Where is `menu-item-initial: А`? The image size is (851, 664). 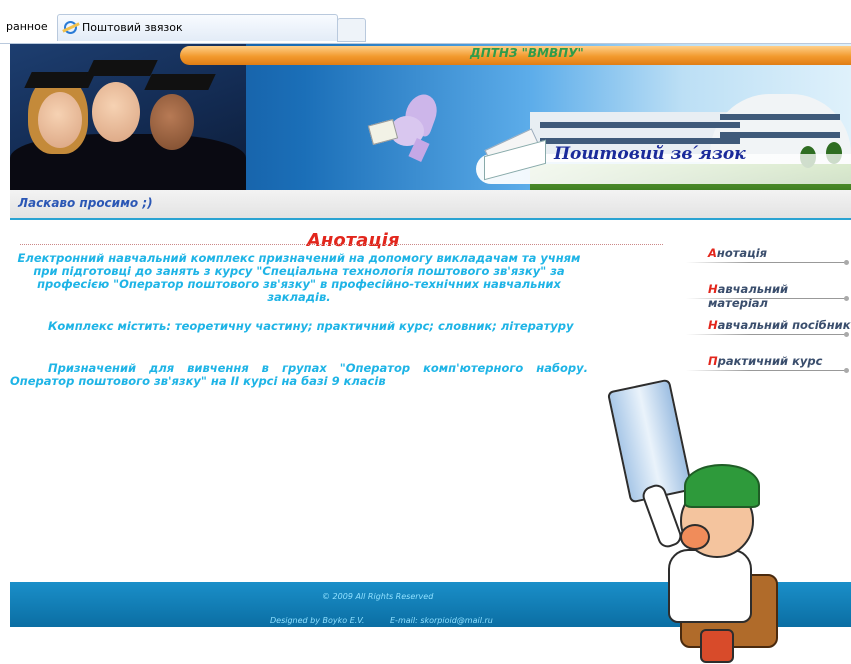
menu-item-initial: А is located at coordinates (712, 253).